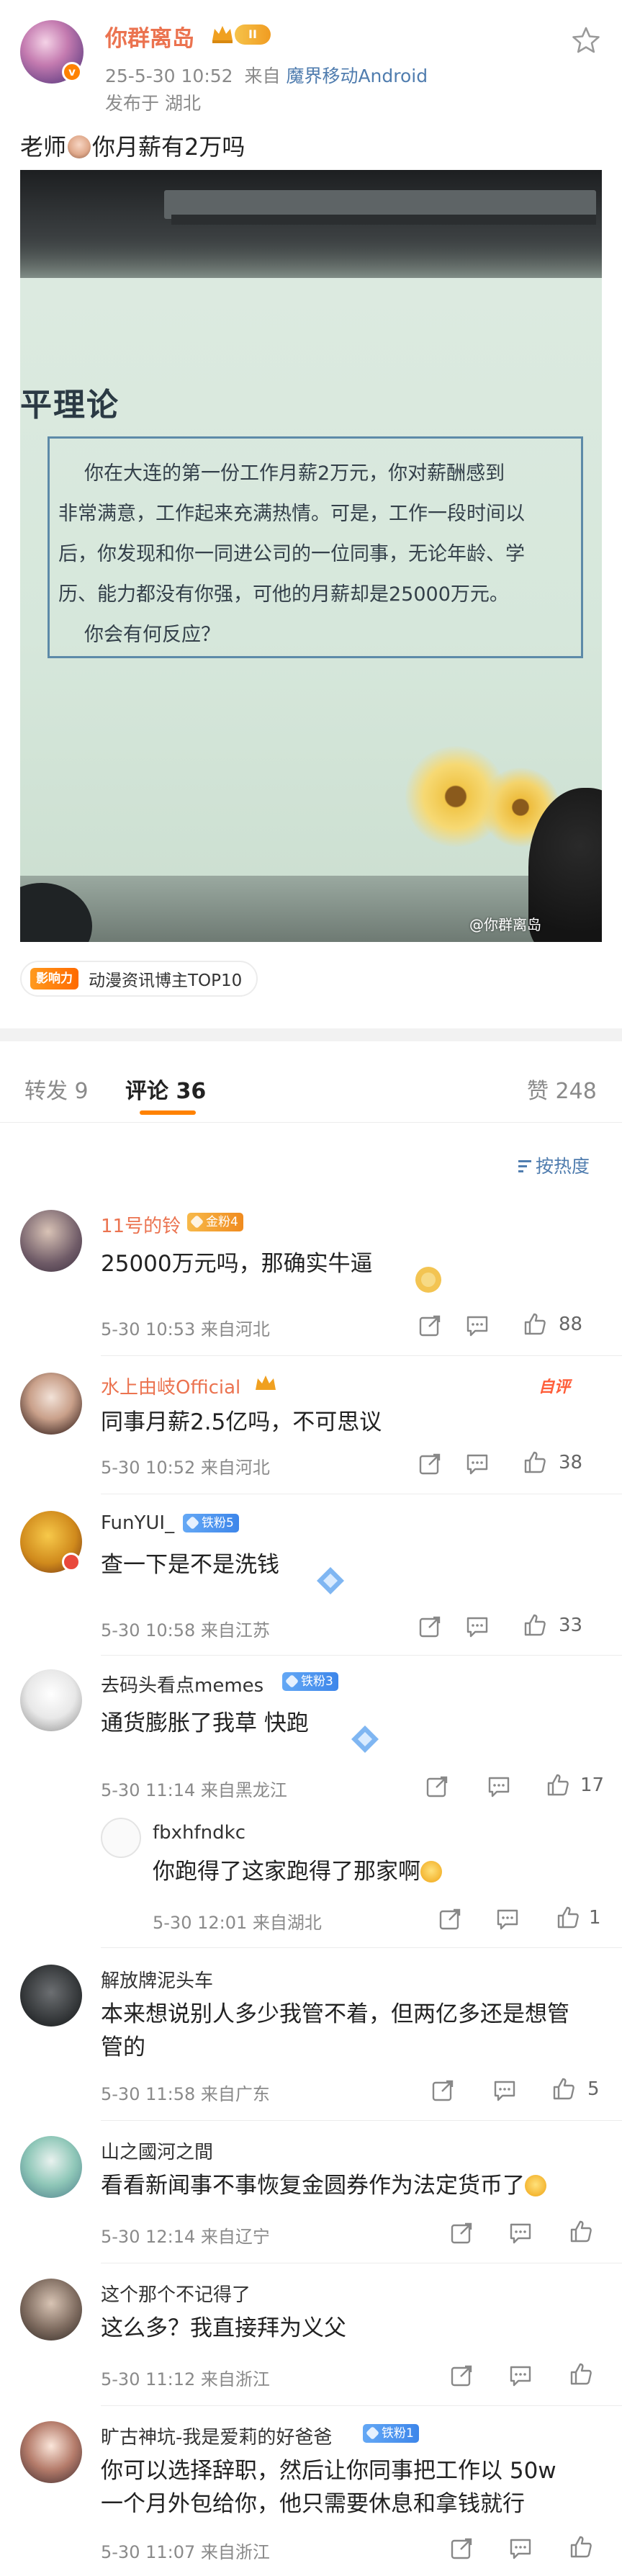 This screenshot has height=2576, width=622. I want to click on like-count: 5, so click(594, 2089).